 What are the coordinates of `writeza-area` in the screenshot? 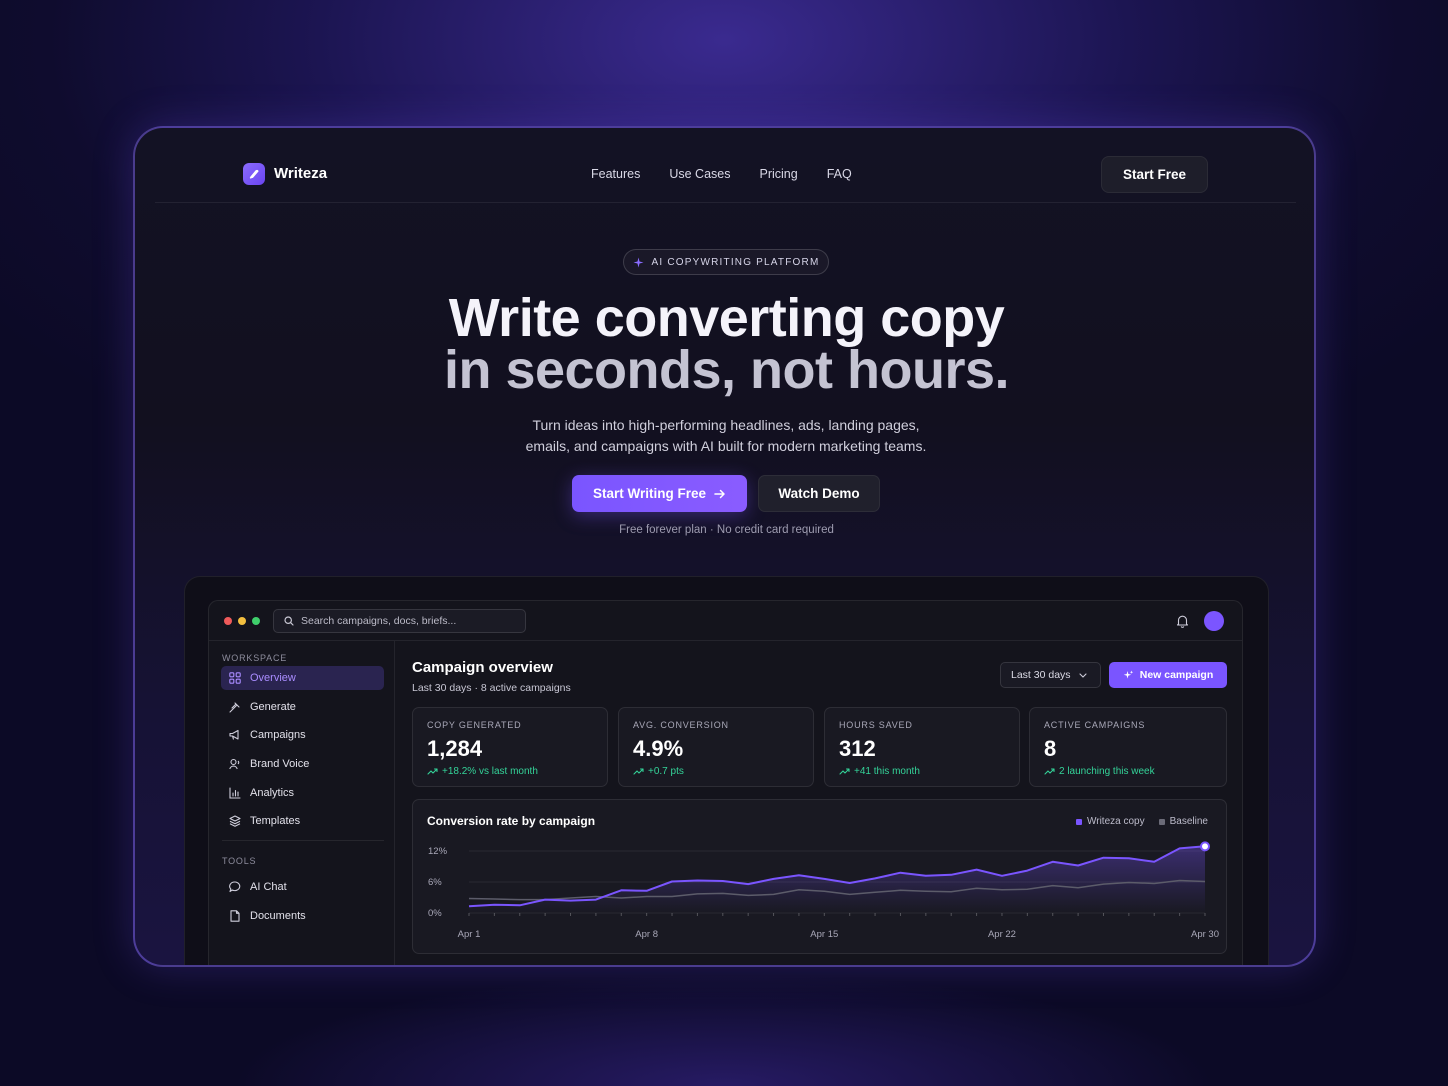 It's located at (837, 879).